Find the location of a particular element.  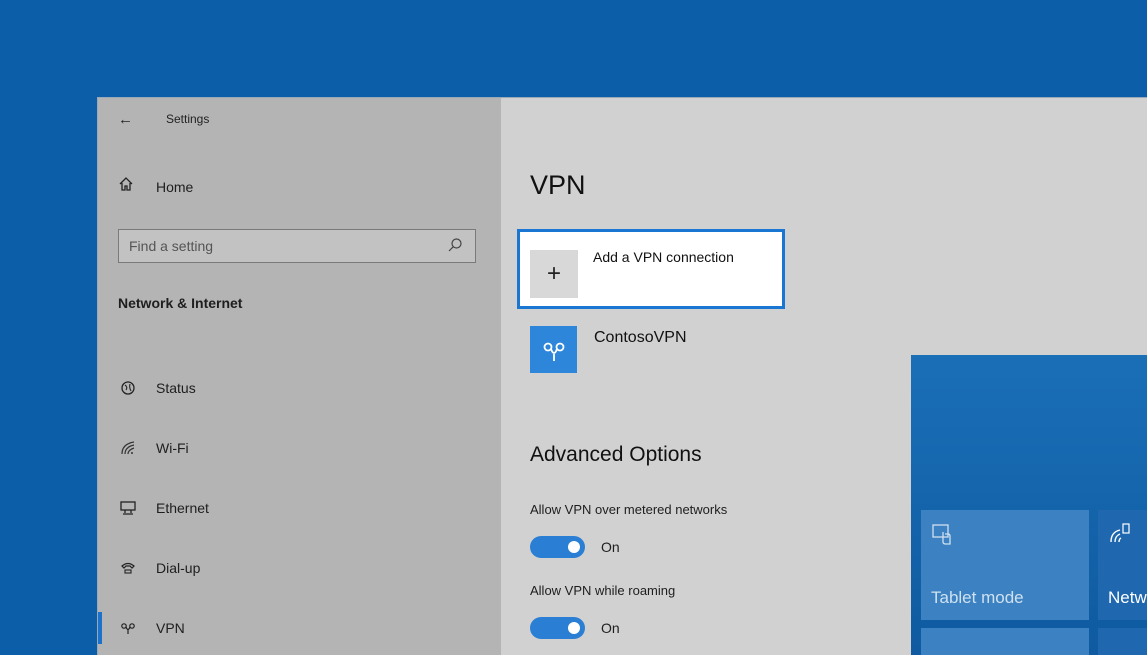

home-label: Home is located at coordinates (175, 186).